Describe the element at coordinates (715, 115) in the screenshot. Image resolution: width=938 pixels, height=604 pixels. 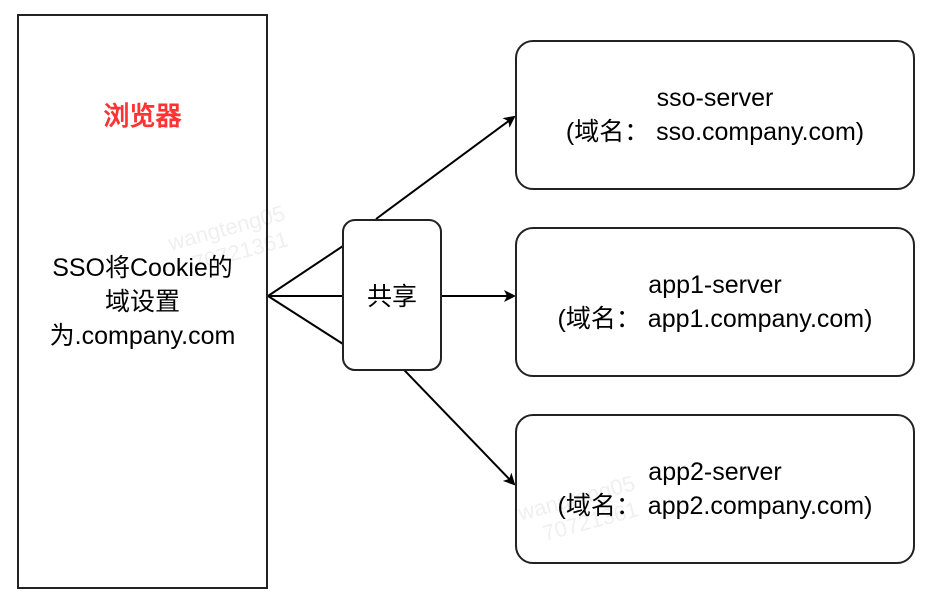
I see `sso-server-box: sso-server (域名： sso.company.com)` at that location.